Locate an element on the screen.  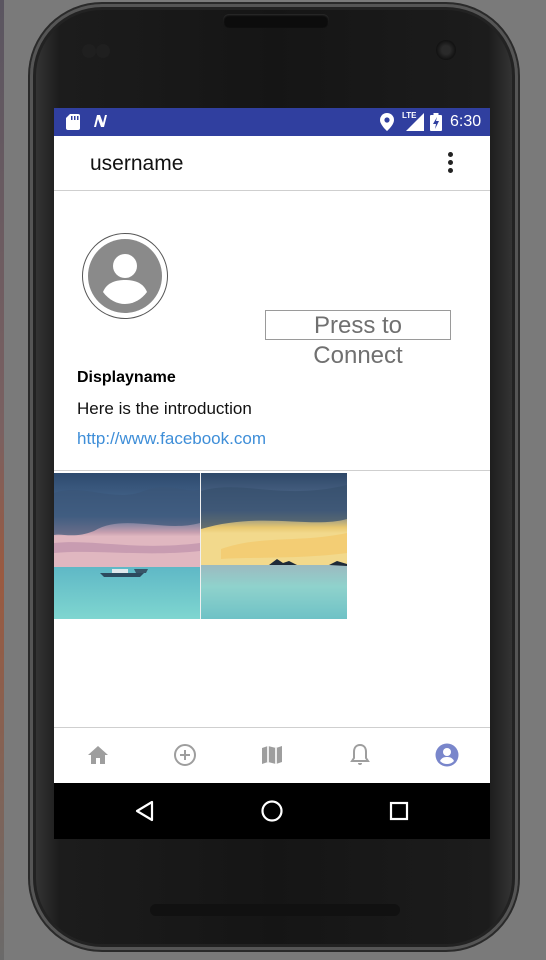
introduction-text: Here is the introduction is located at coordinates (164, 408).